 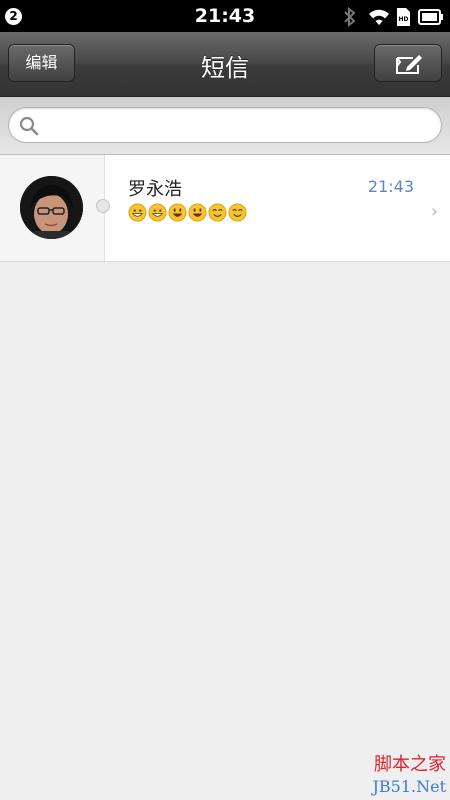 I want to click on watermark-line2: JB51.Net, so click(x=409, y=786).